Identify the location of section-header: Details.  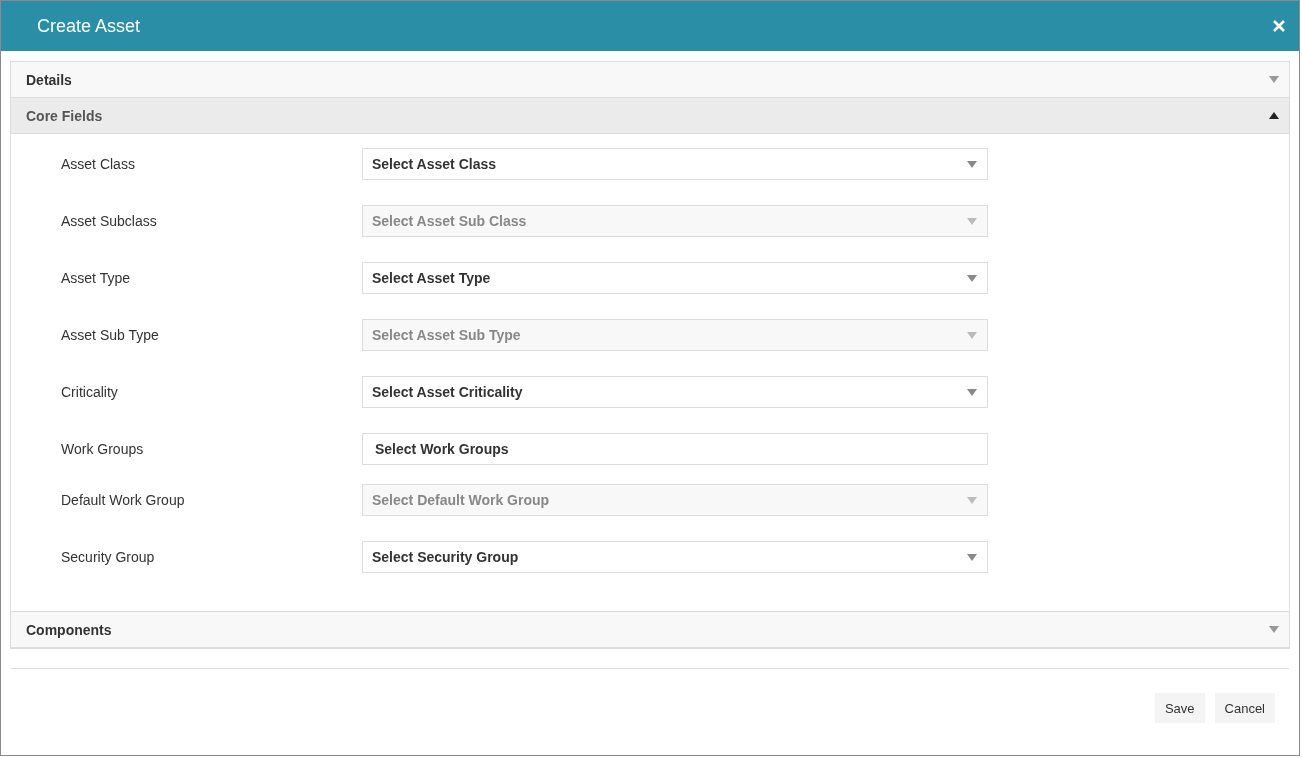
(650, 80).